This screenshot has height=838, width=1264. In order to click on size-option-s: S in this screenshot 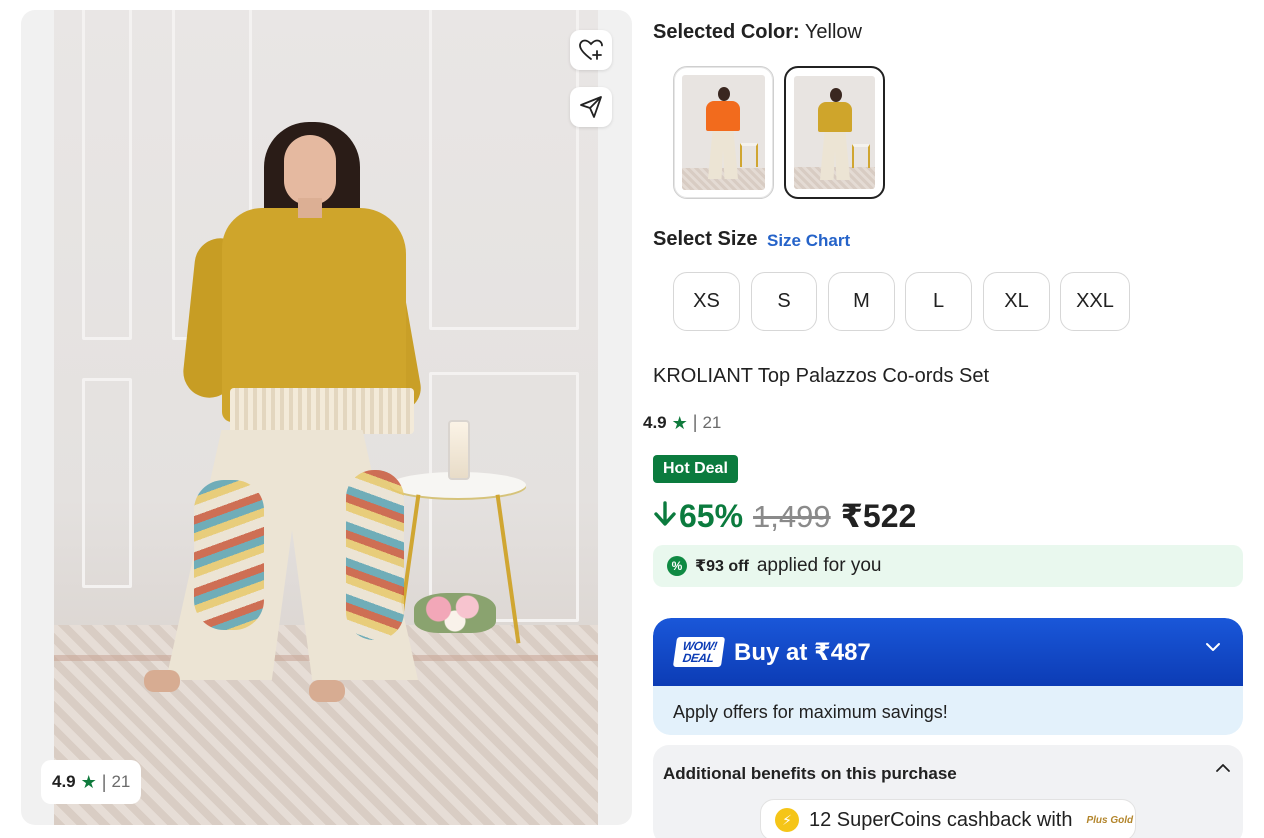, I will do `click(784, 301)`.